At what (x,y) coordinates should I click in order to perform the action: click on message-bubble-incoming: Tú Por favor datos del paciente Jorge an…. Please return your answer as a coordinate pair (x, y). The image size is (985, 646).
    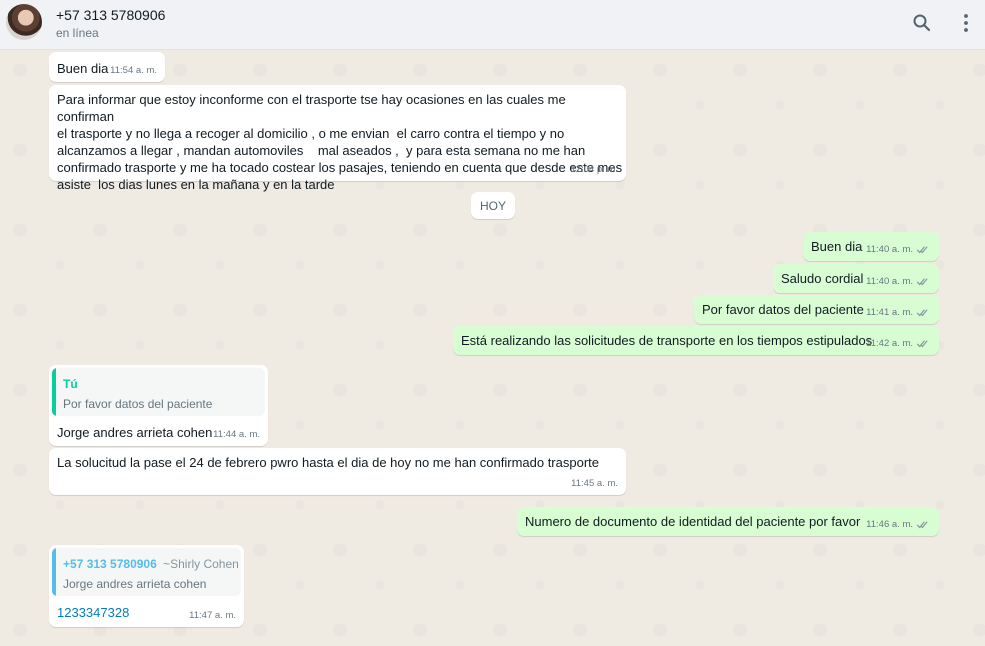
    Looking at the image, I should click on (158, 405).